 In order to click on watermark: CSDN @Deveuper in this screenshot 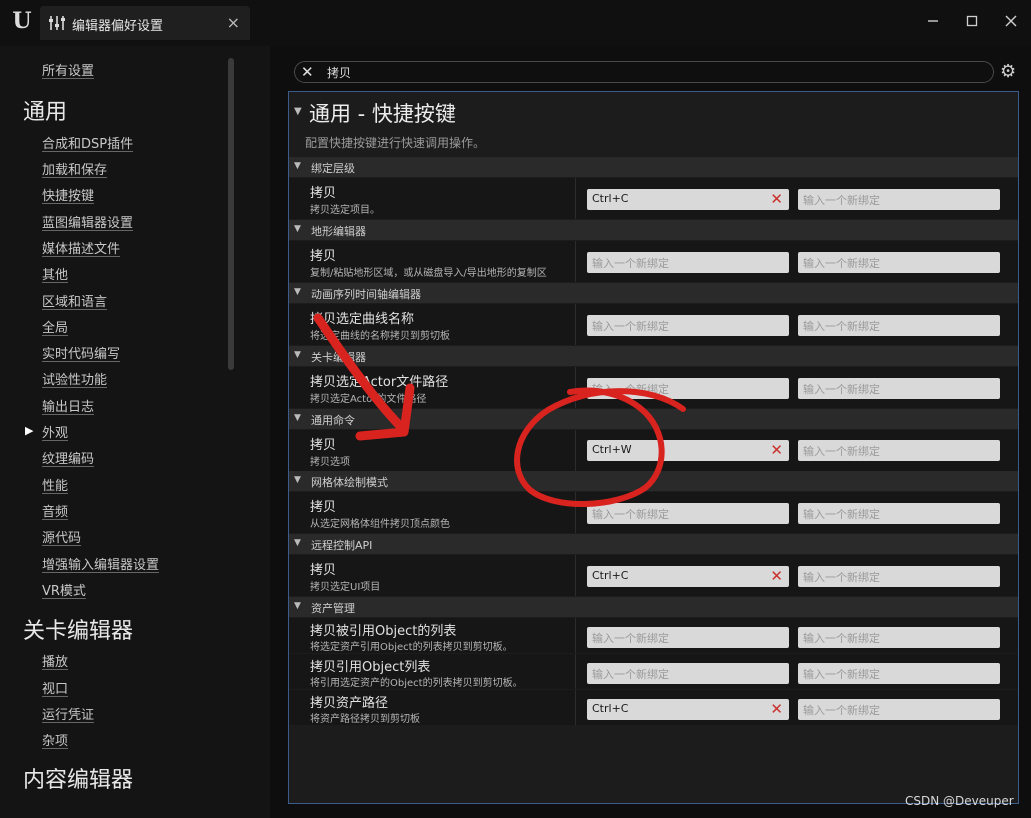, I will do `click(959, 801)`.